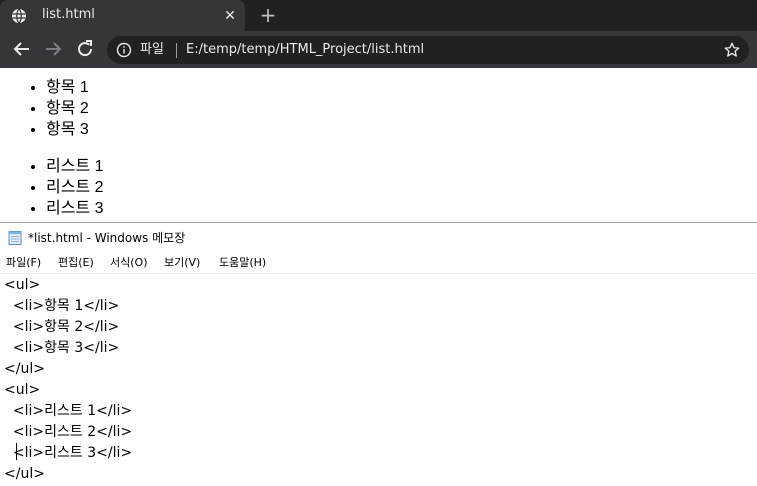 The image size is (757, 486). Describe the element at coordinates (230, 16) in the screenshot. I see `close-tab-icon: ✕` at that location.